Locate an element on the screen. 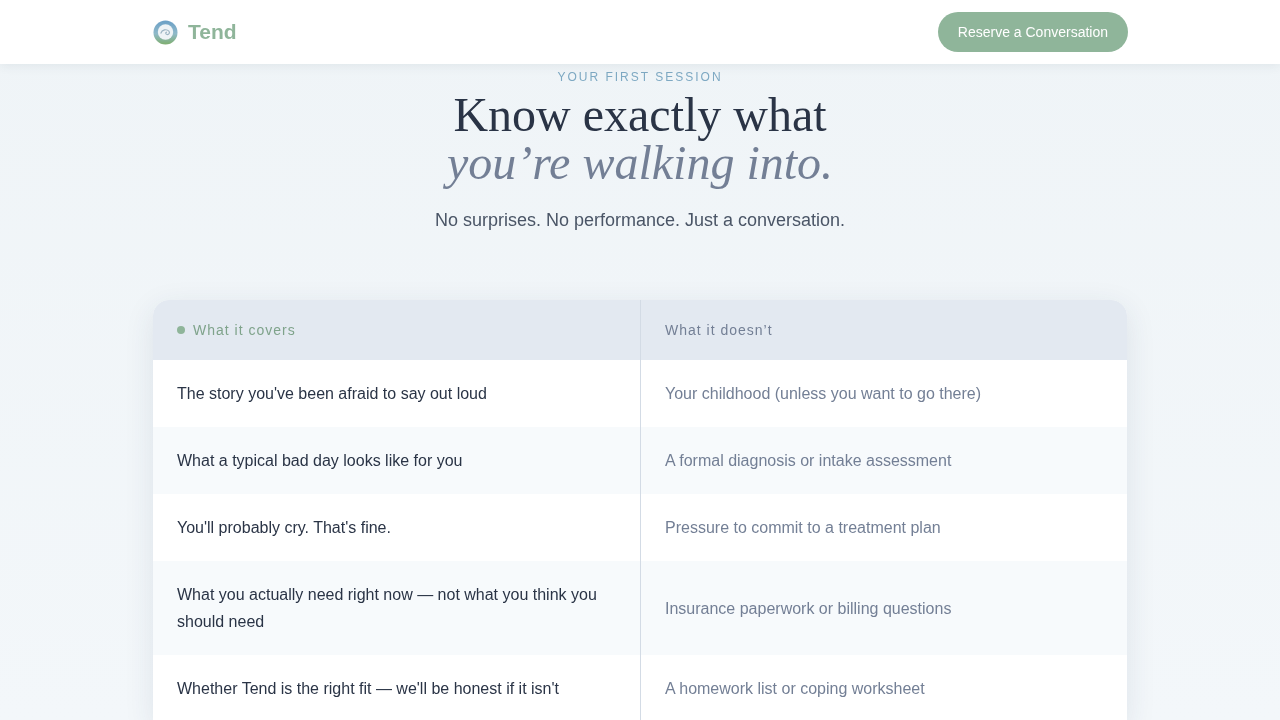 The image size is (1280, 720). logo-icon is located at coordinates (165, 32).